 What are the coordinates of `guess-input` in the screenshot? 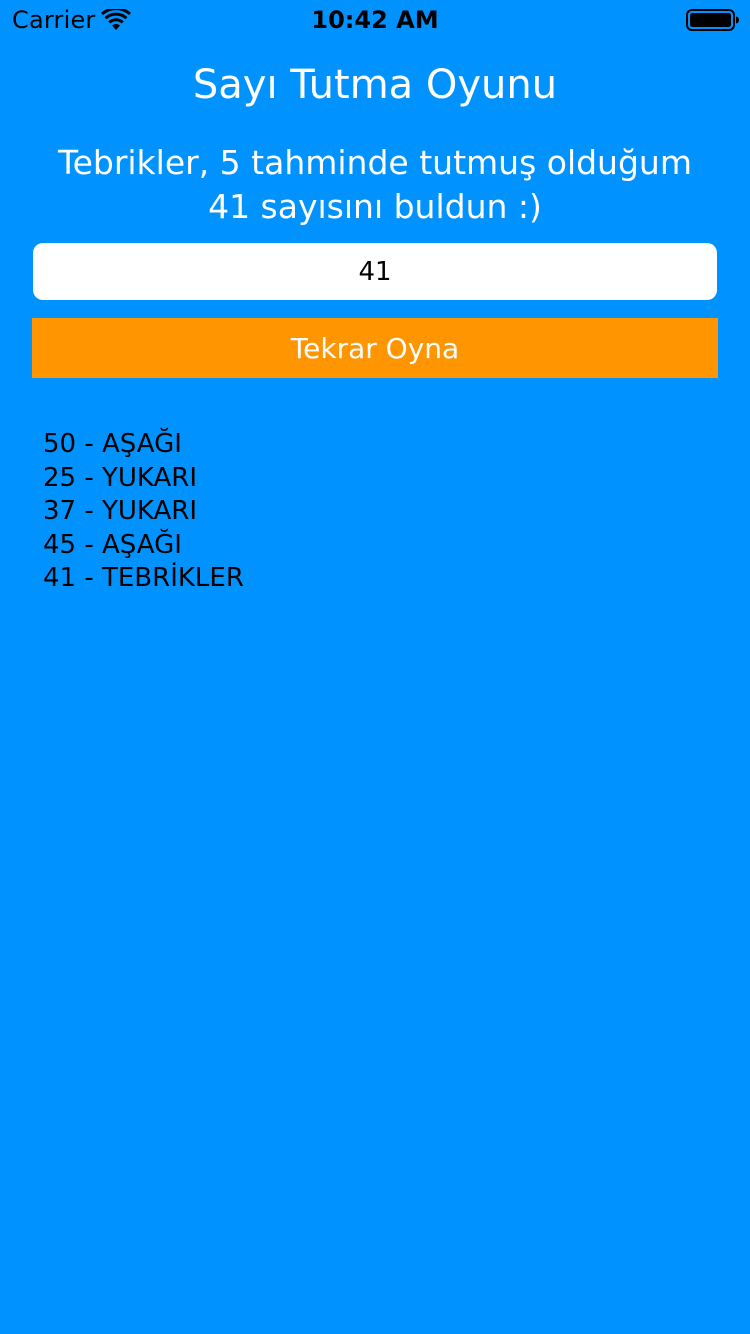 It's located at (375, 271).